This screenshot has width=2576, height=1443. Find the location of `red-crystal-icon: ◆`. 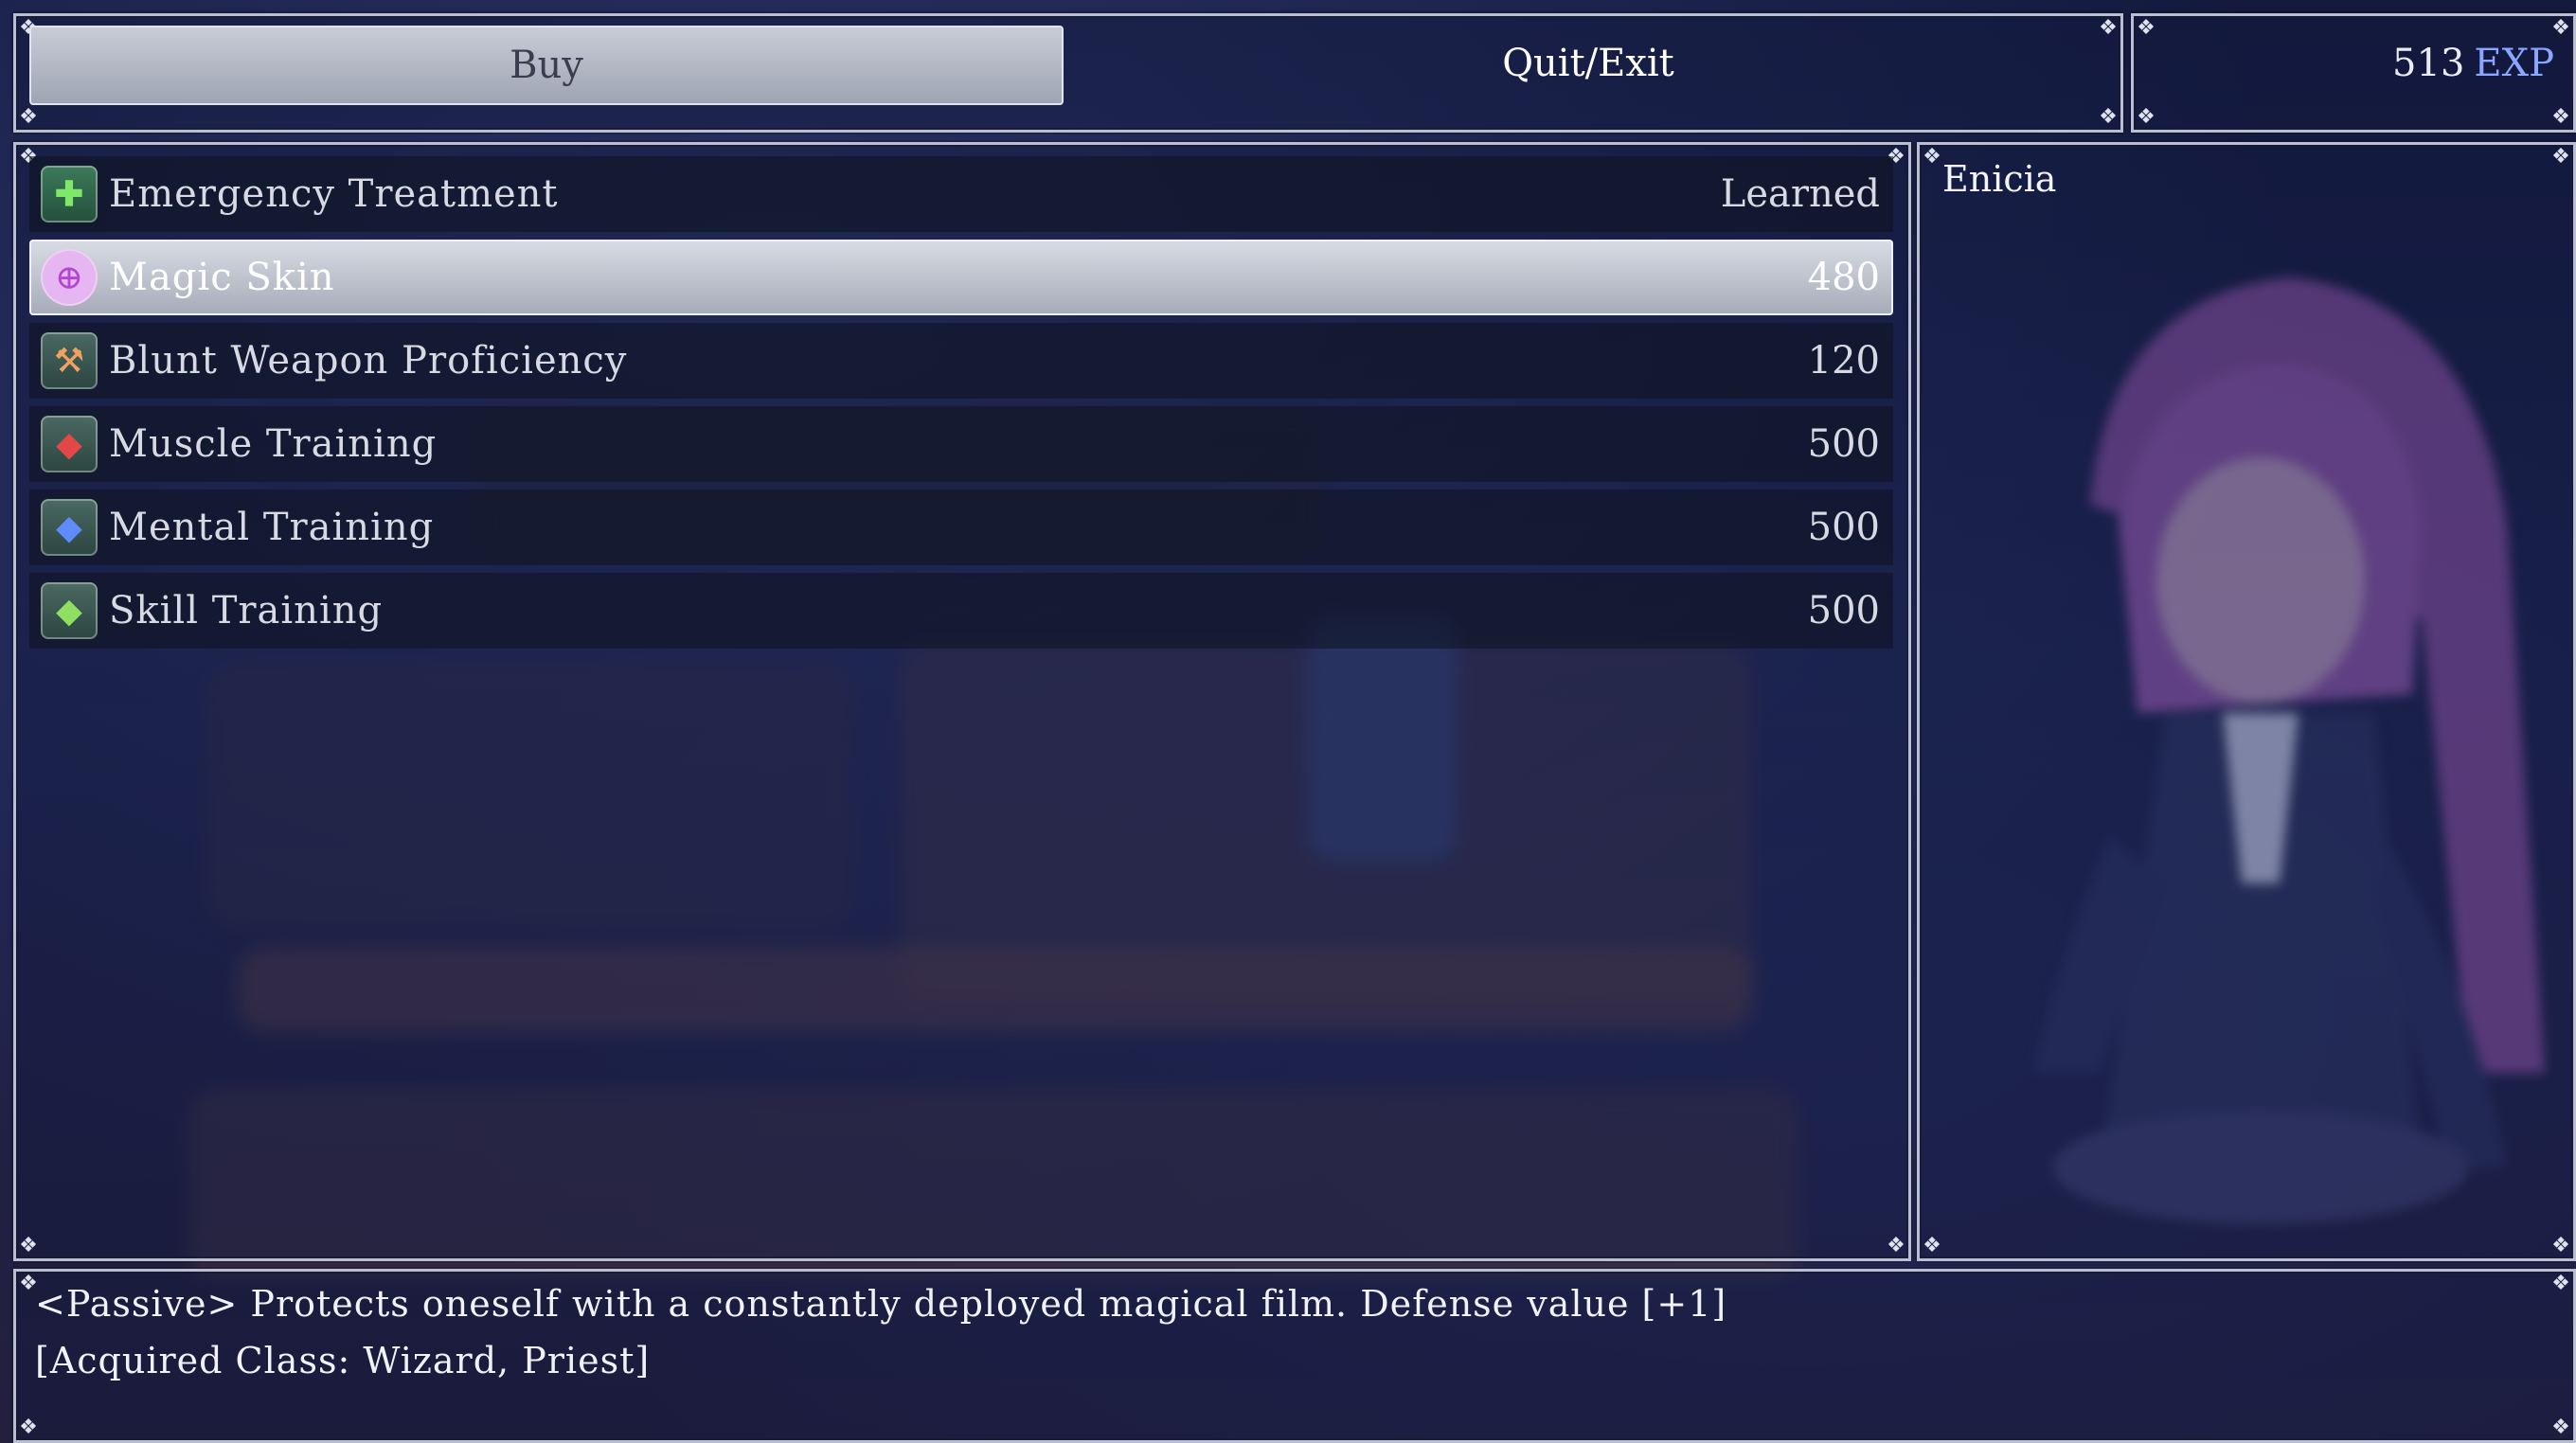

red-crystal-icon: ◆ is located at coordinates (69, 444).